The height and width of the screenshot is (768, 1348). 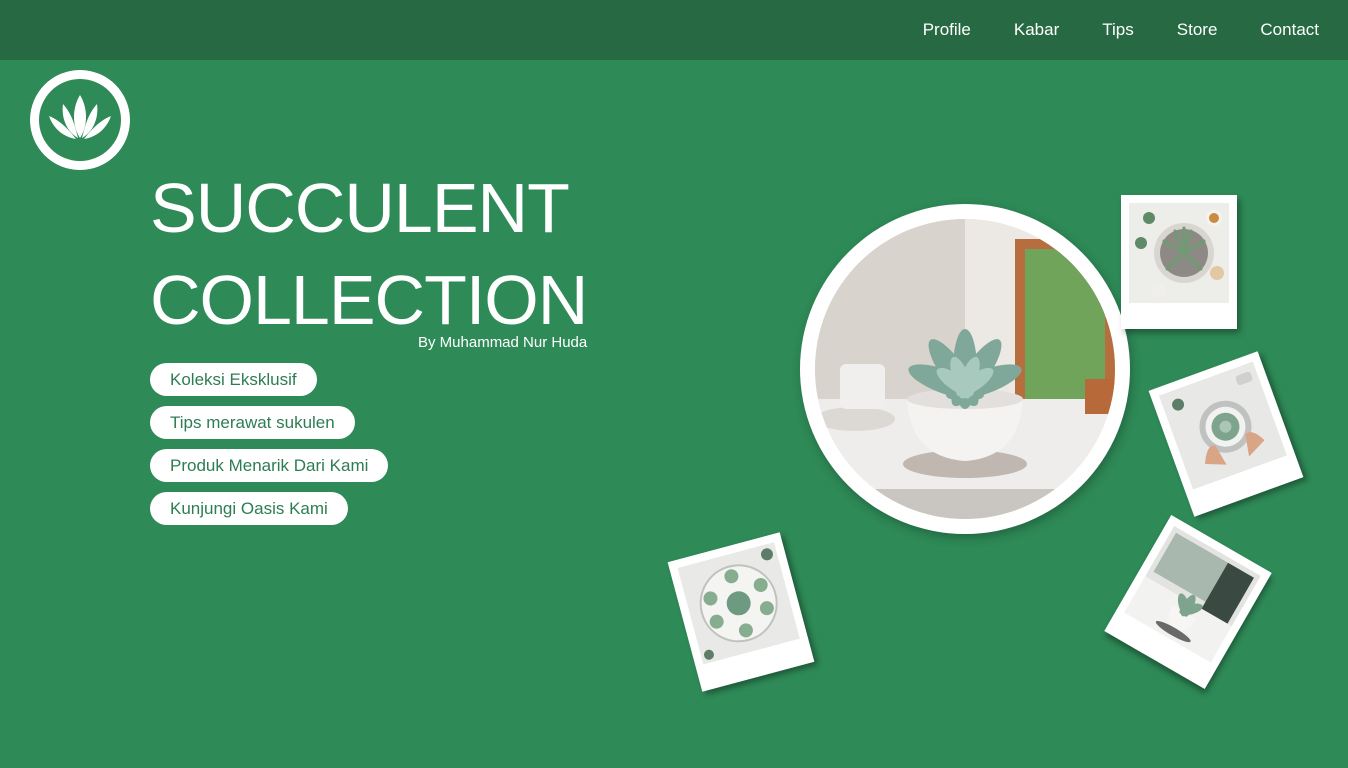 What do you see at coordinates (1118, 30) in the screenshot?
I see `nav-link-tips: Tips` at bounding box center [1118, 30].